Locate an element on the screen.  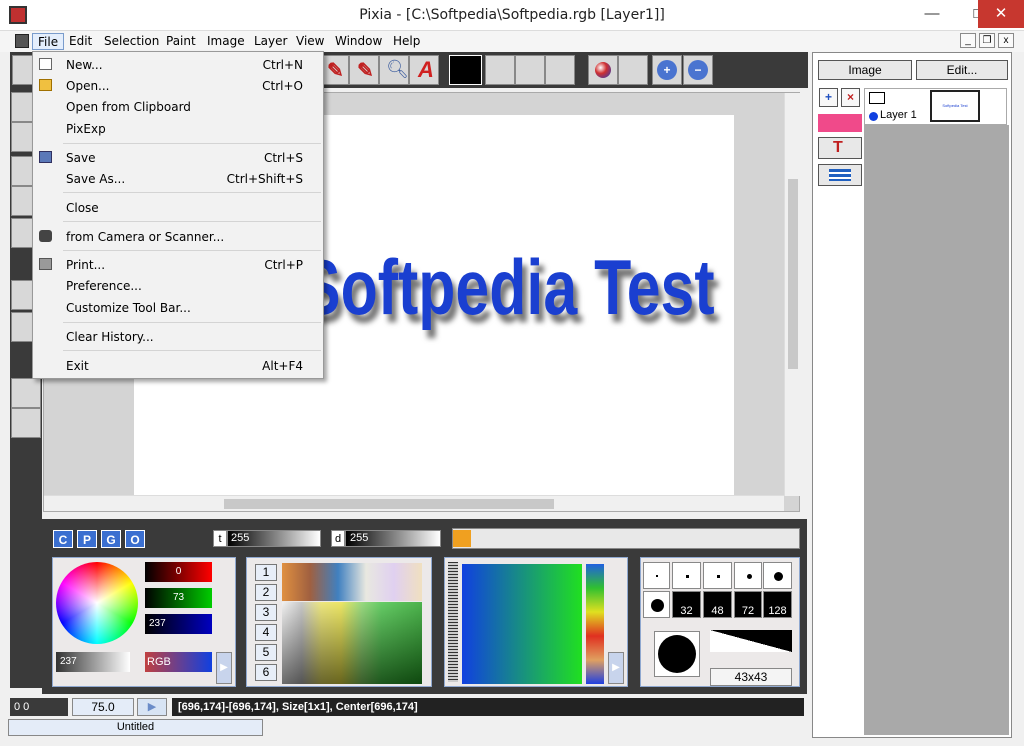
checkbox-tool-button is located at coordinates (633, 70).